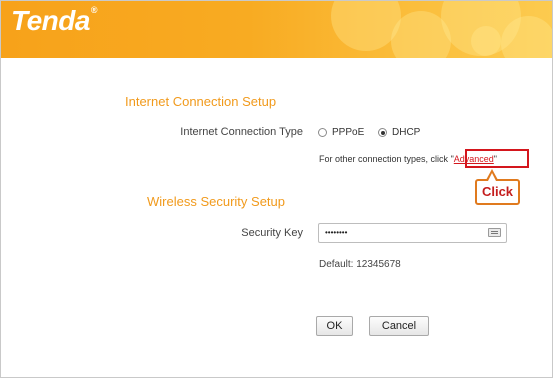  What do you see at coordinates (348, 132) in the screenshot?
I see `radio-pppoe-label: PPPoE` at bounding box center [348, 132].